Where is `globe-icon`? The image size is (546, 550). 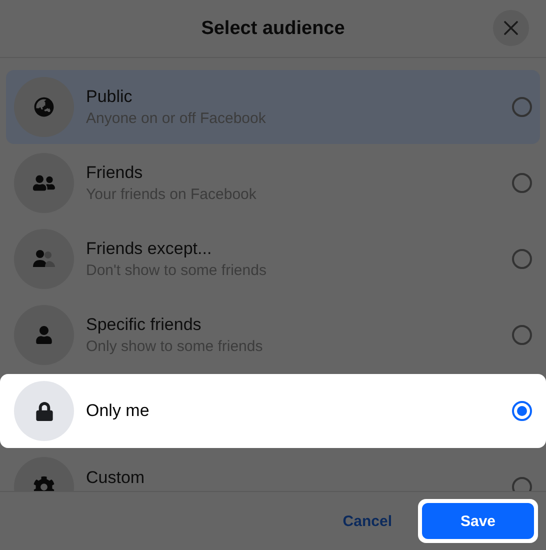 globe-icon is located at coordinates (44, 107).